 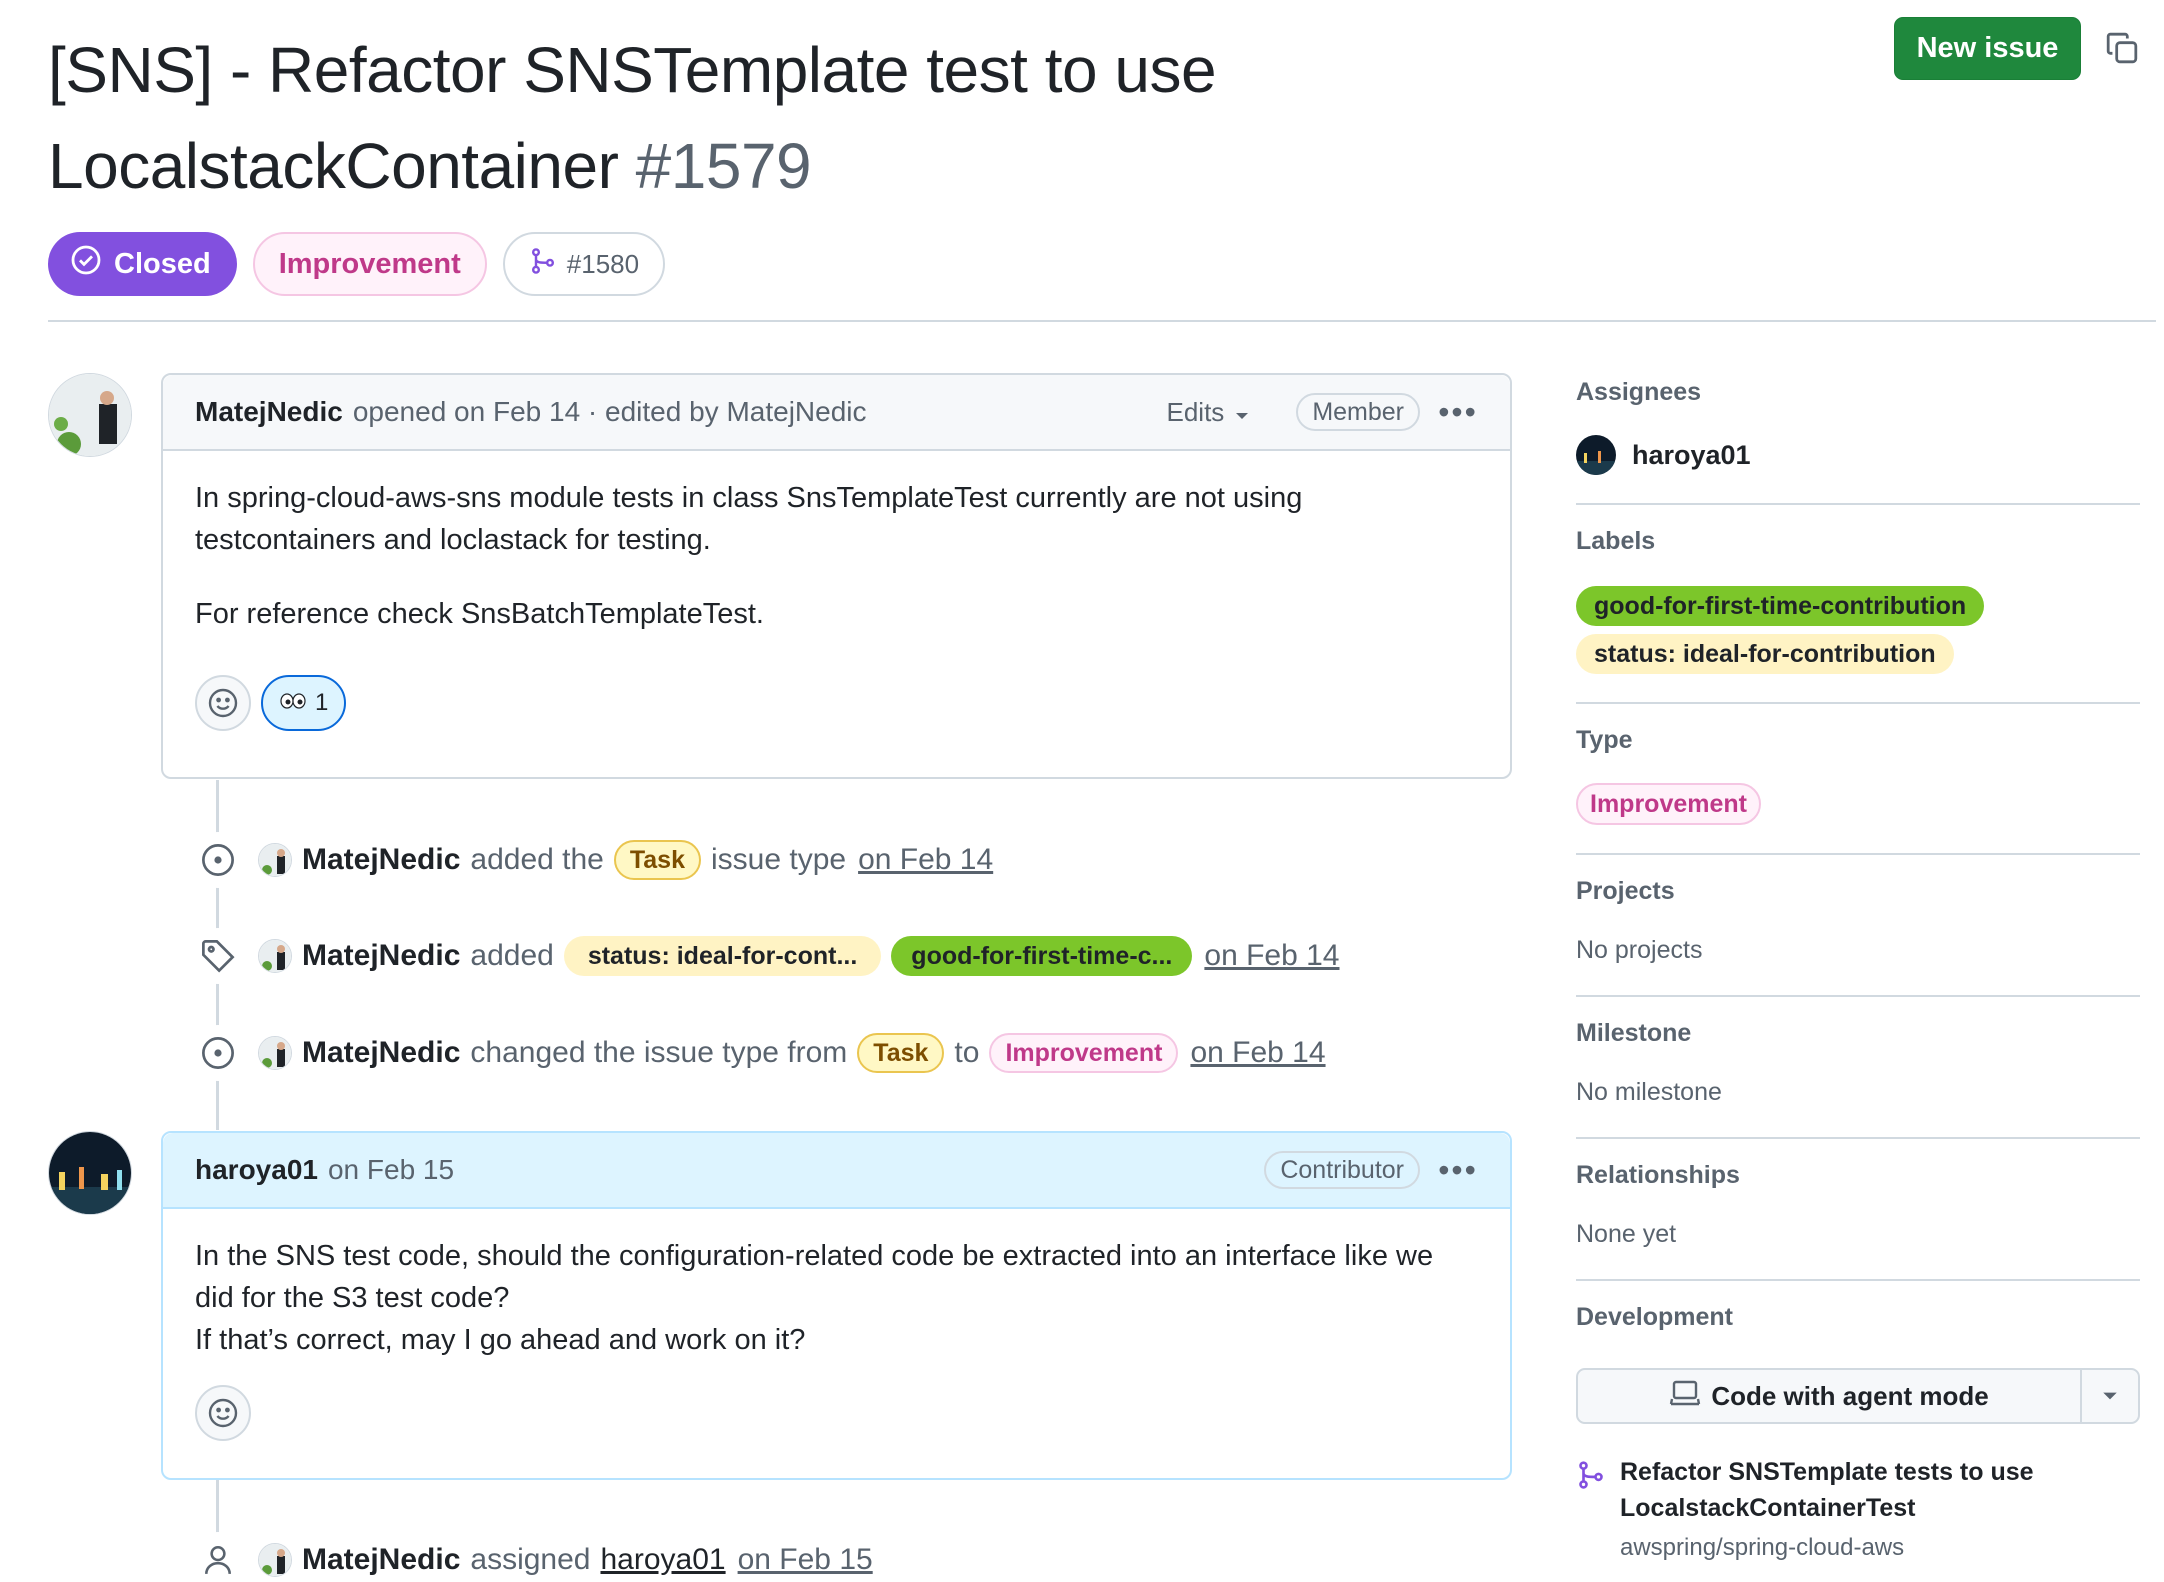 I want to click on relationships-heading: Relationships, so click(x=1858, y=1175).